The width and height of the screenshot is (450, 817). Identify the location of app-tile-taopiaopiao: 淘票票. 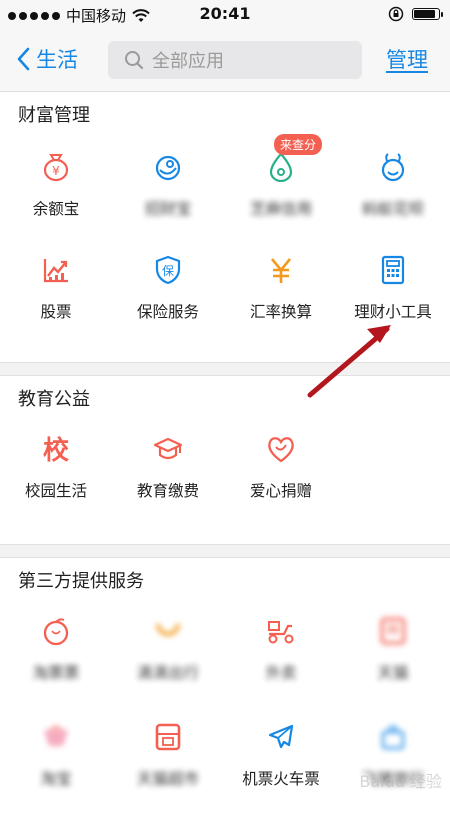
(56, 663).